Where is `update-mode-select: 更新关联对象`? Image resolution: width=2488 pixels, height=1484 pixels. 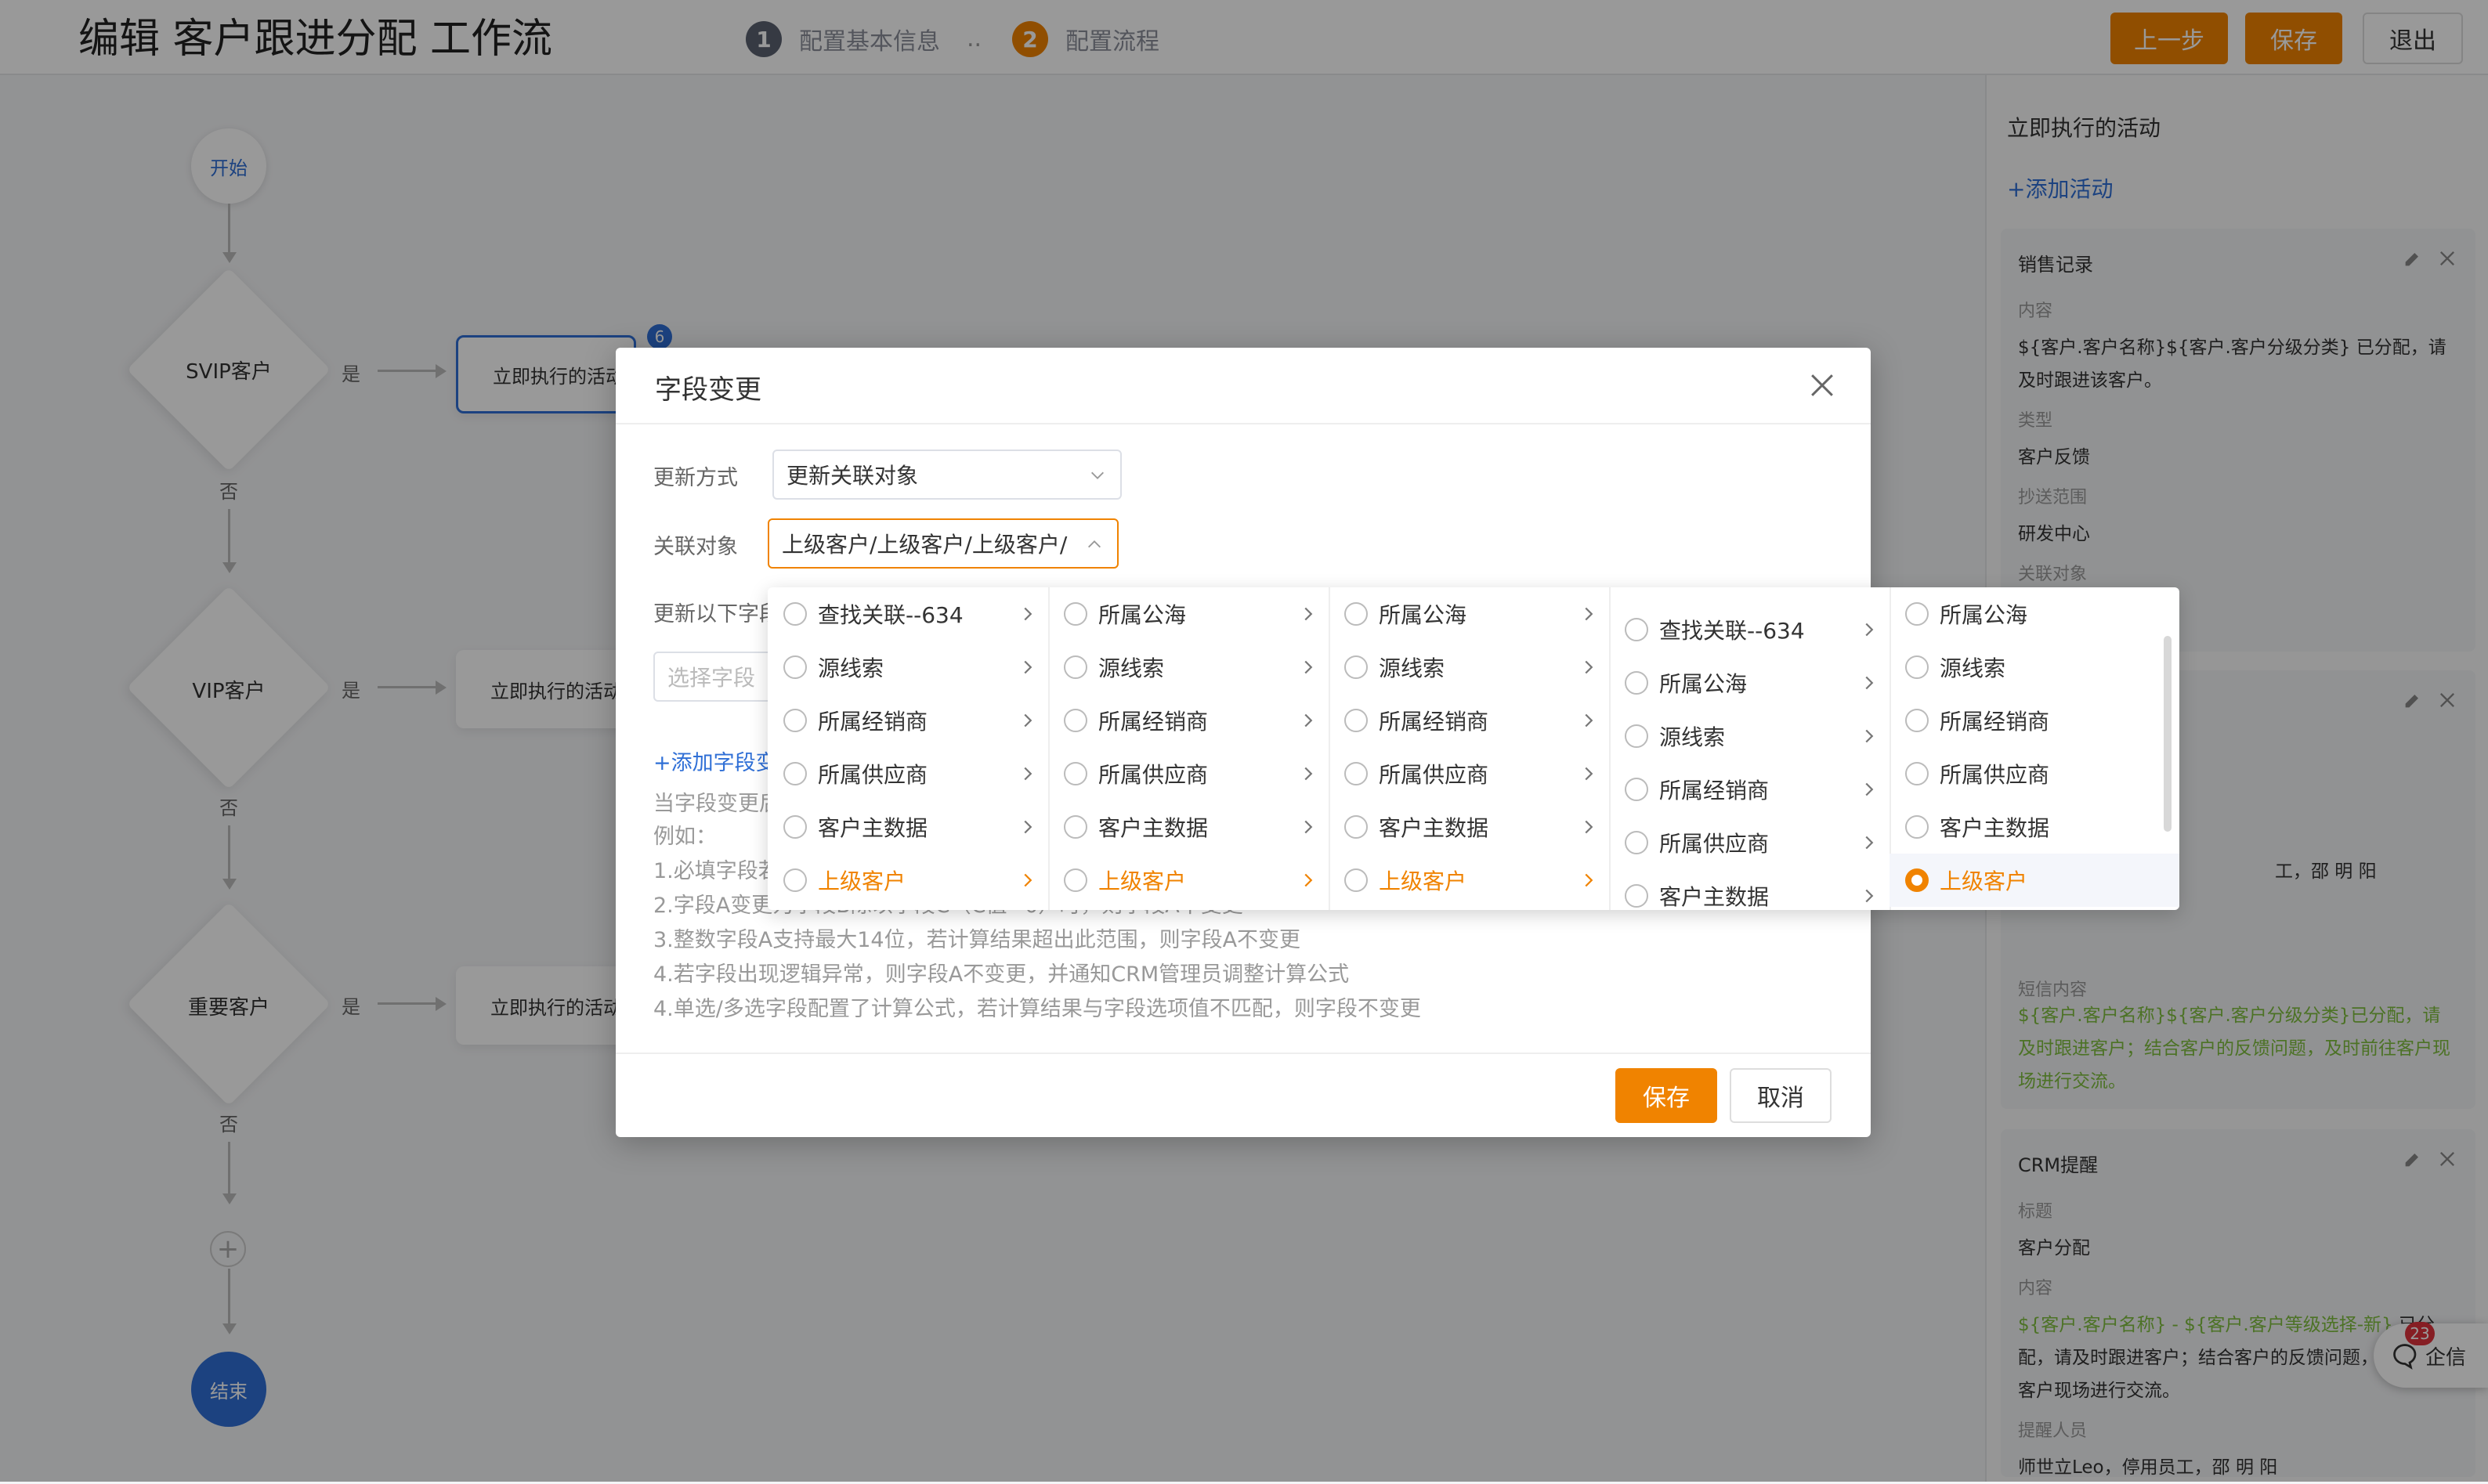 update-mode-select: 更新关联对象 is located at coordinates (947, 475).